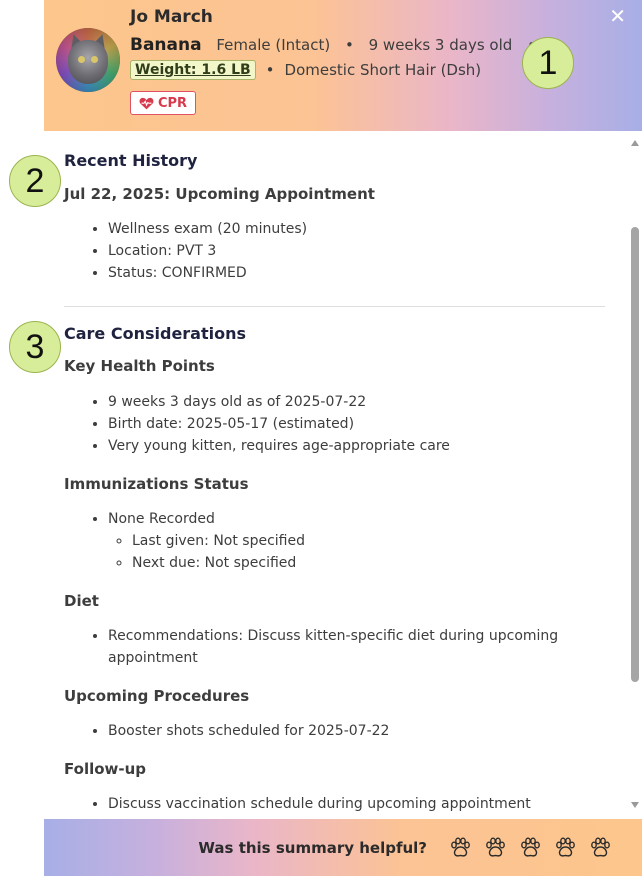 The width and height of the screenshot is (642, 876). I want to click on list-item: Location: PVT 3, so click(207, 251).